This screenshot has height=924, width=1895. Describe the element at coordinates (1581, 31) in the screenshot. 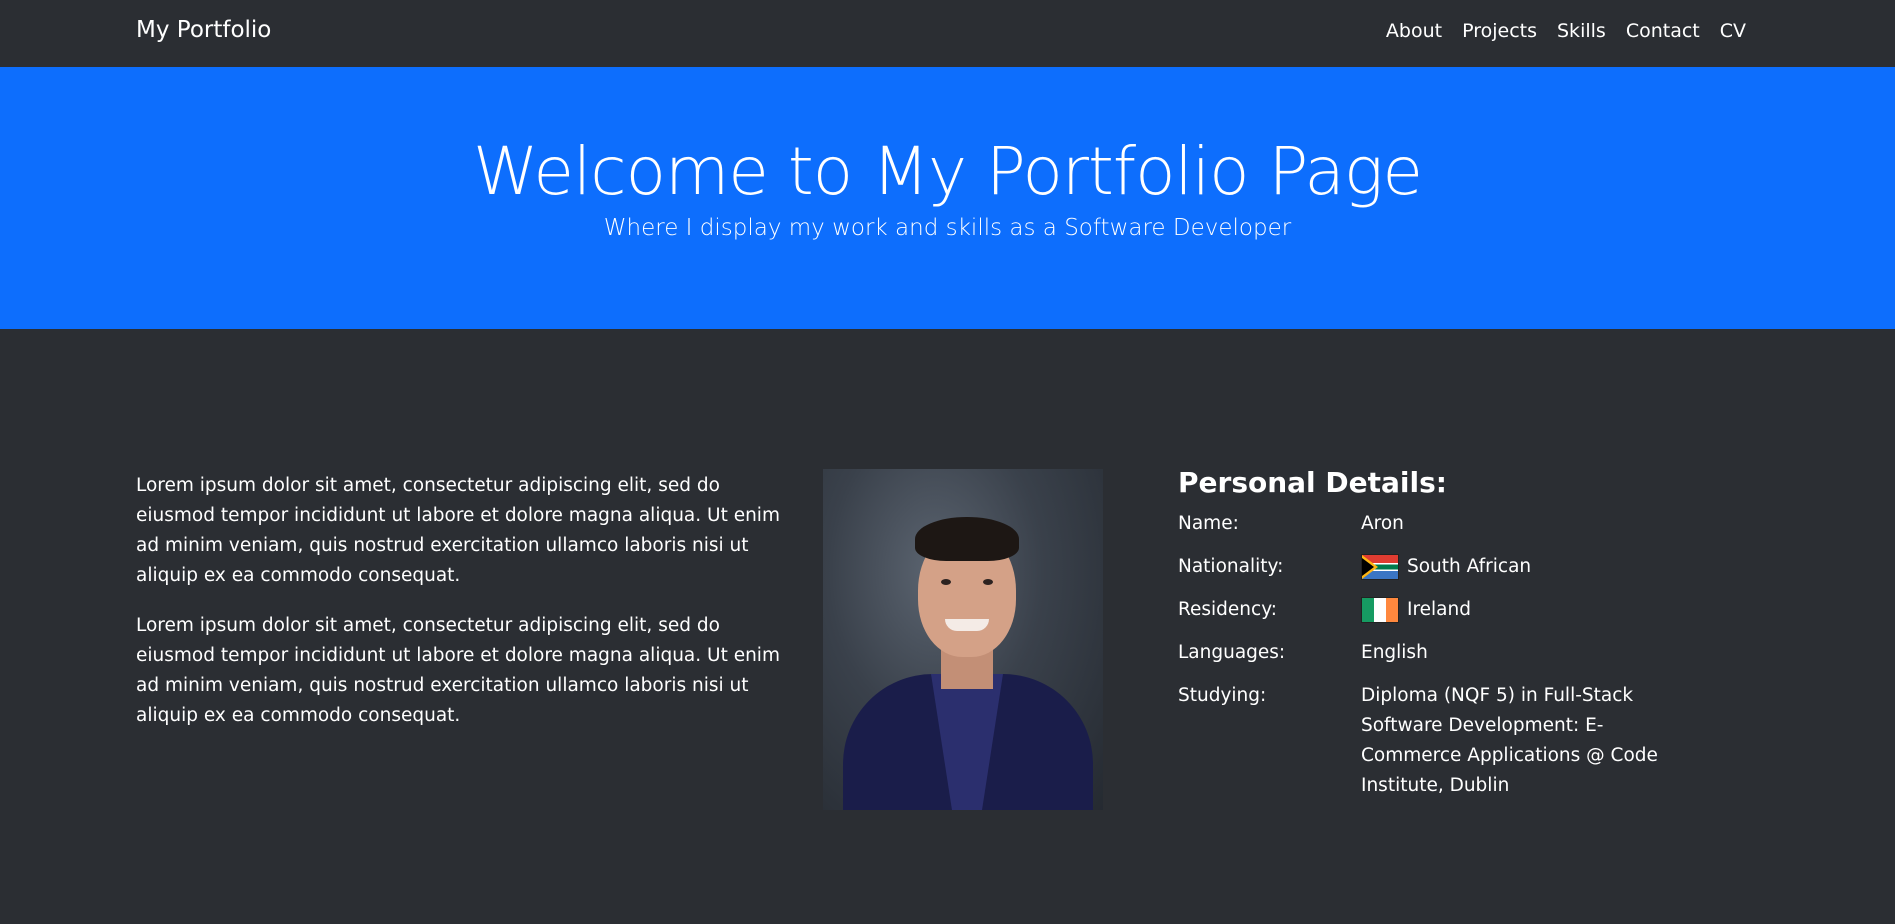

I see `nav-link-skills: Skills` at that location.